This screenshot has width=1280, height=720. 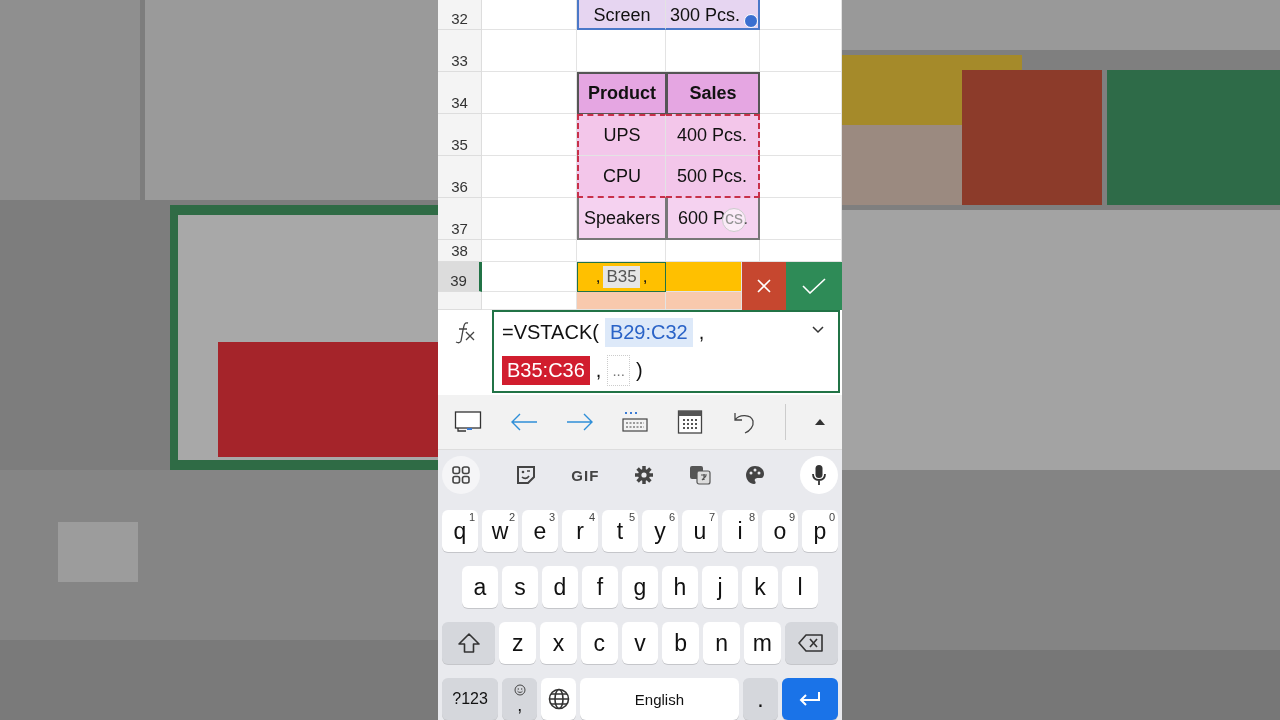 What do you see at coordinates (520, 587) in the screenshot?
I see `key: s` at bounding box center [520, 587].